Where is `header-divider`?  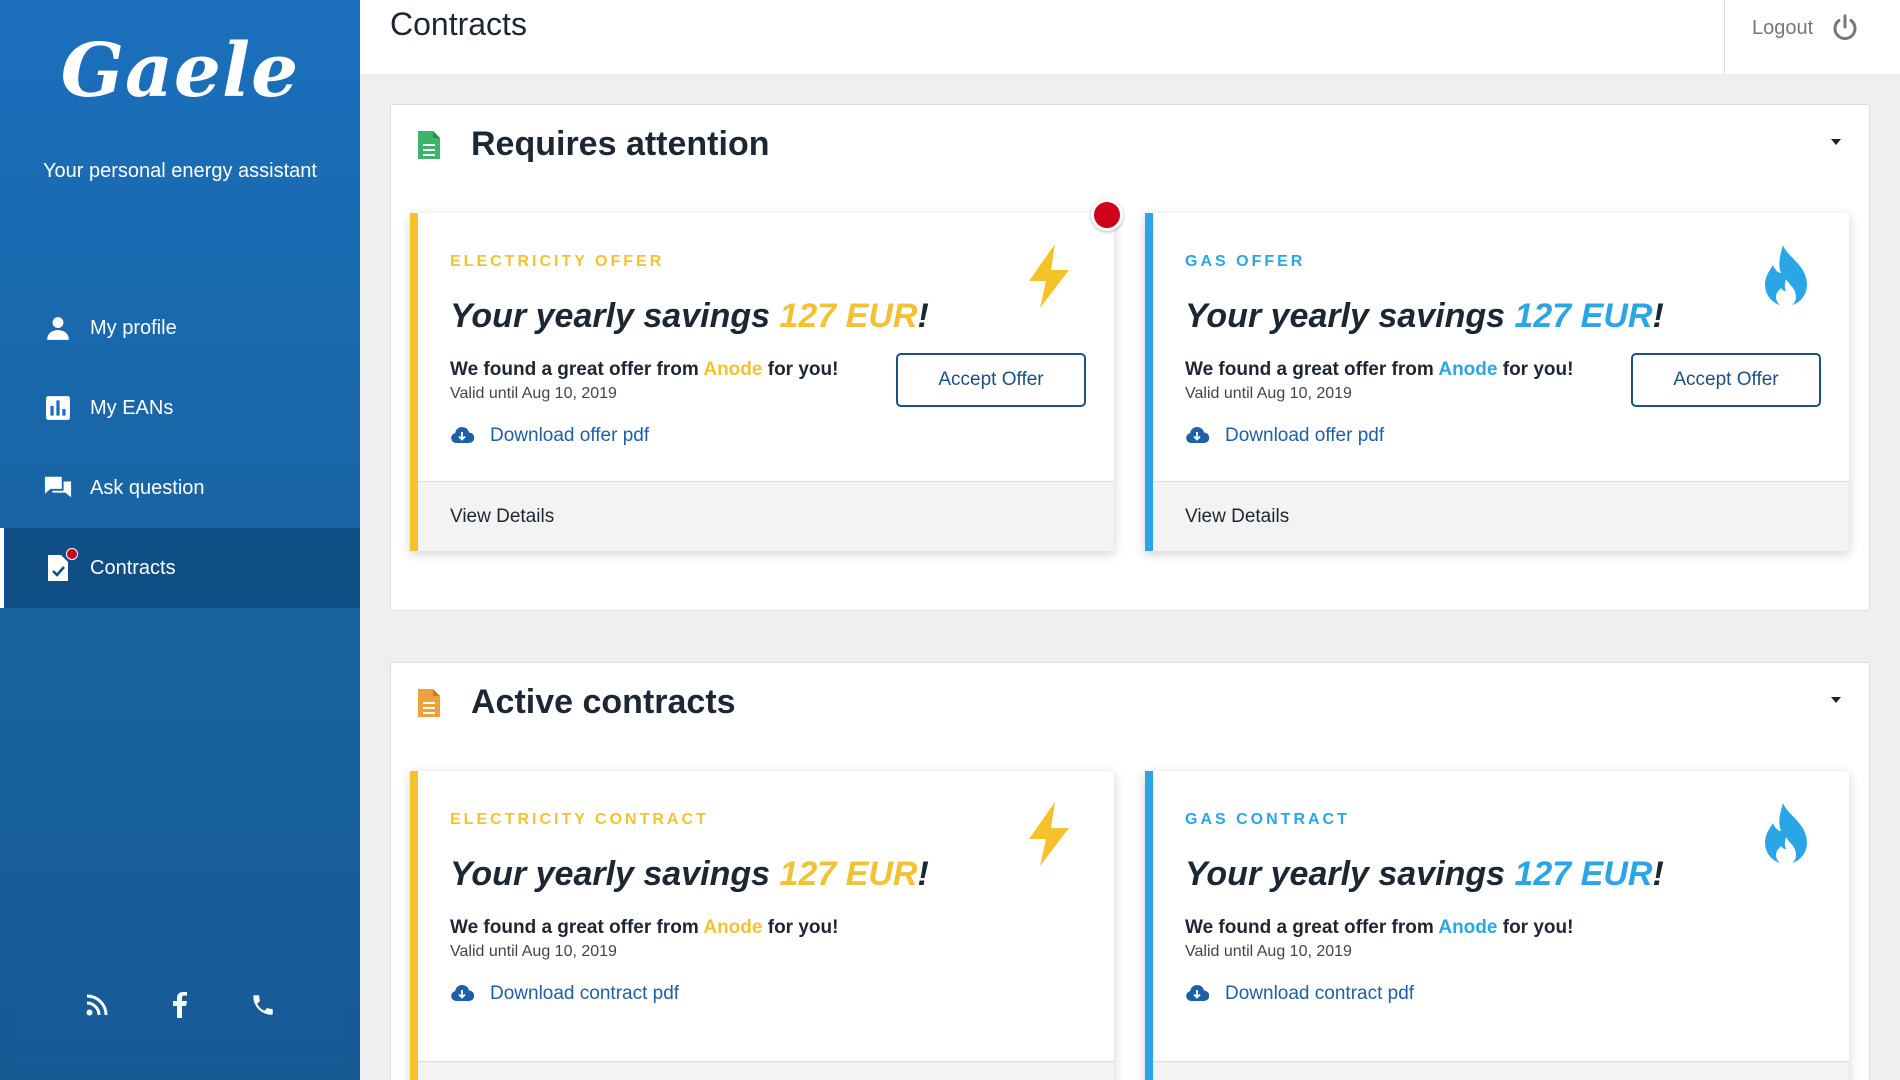 header-divider is located at coordinates (1724, 37).